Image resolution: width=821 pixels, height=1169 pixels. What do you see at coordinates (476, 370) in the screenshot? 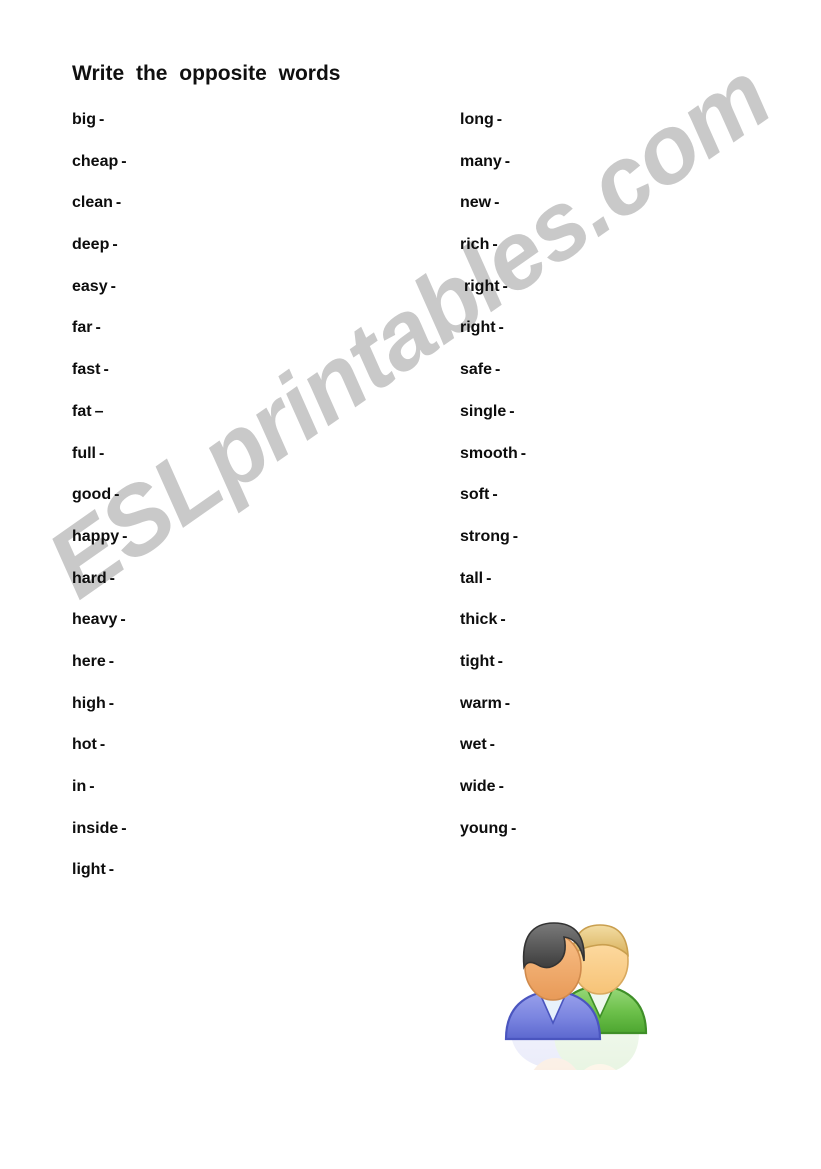
I see `word-term: safe` at bounding box center [476, 370].